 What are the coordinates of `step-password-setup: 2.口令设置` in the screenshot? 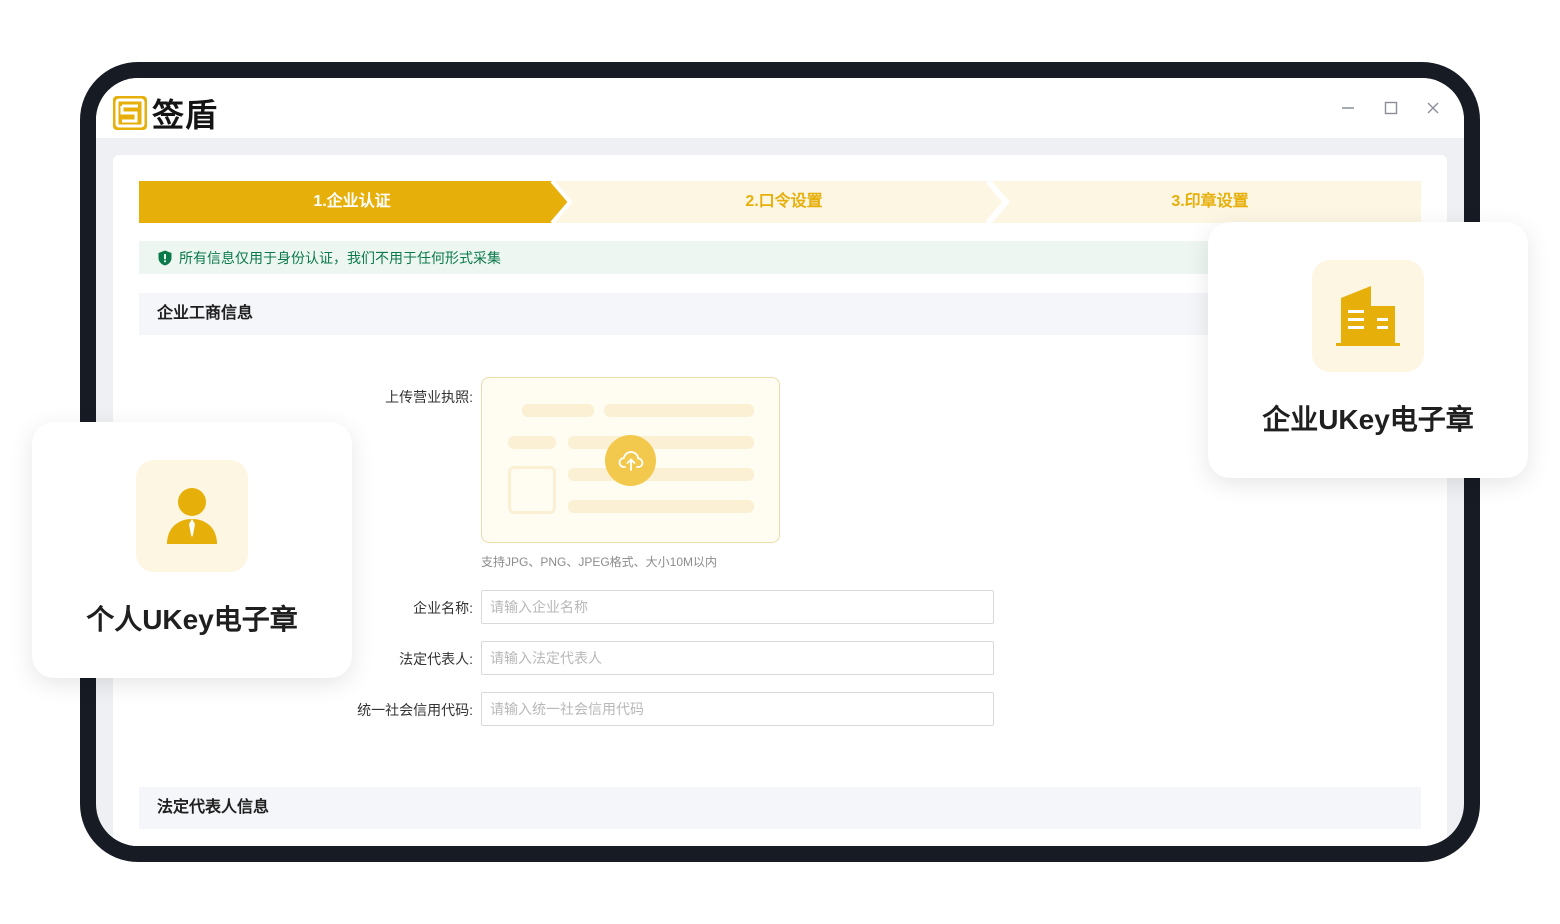 It's located at (784, 201).